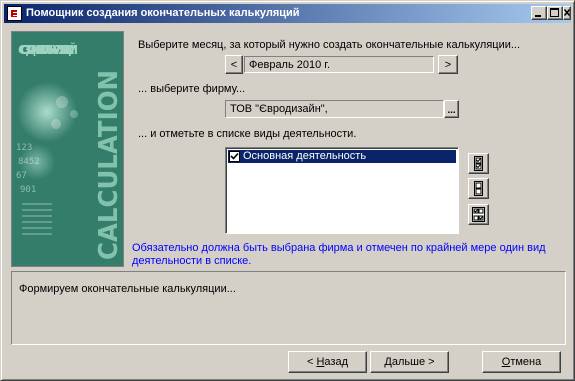 The image size is (575, 381). What do you see at coordinates (24, 148) in the screenshot?
I see `svg-text: 123` at bounding box center [24, 148].